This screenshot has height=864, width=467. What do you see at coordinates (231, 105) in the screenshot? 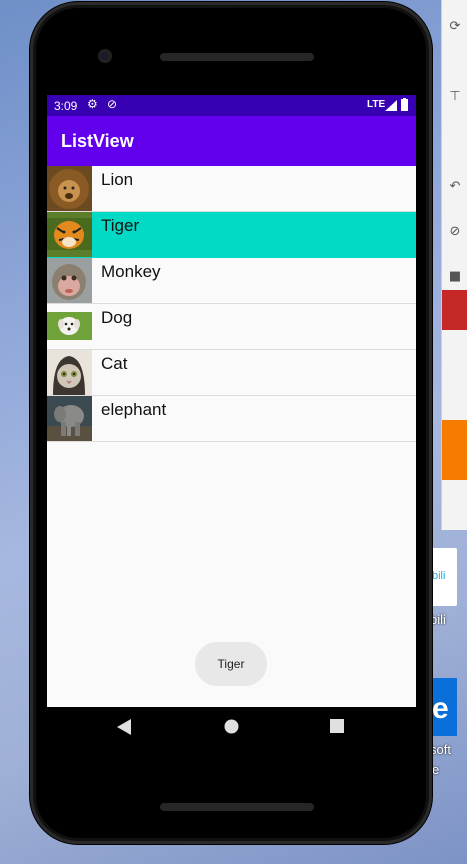
I see `status-bar: 3:09 ⚙ ⊘ LTE` at bounding box center [231, 105].